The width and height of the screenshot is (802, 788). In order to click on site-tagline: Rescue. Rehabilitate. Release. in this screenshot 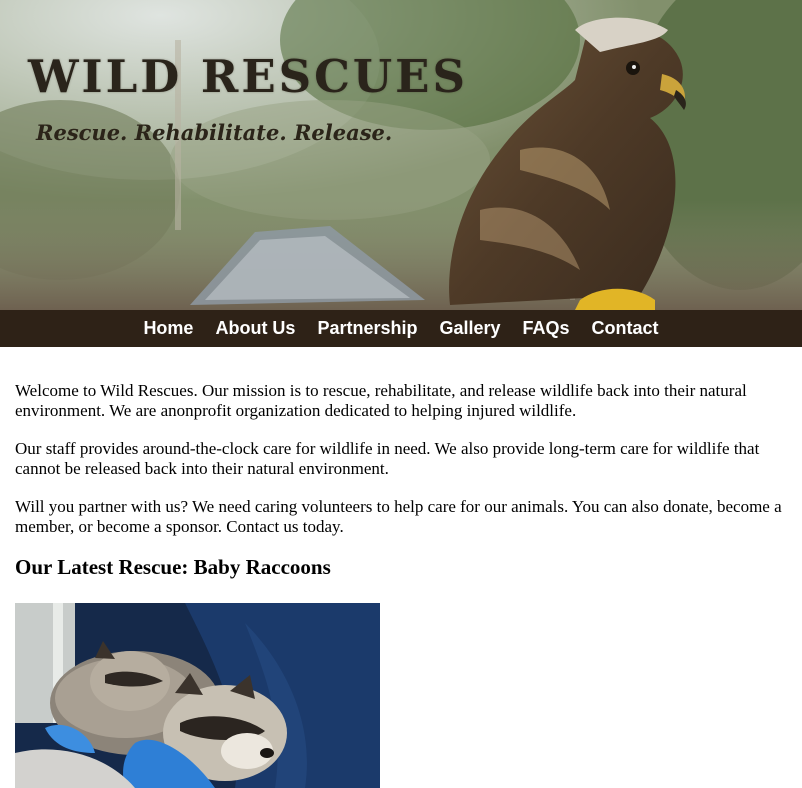, I will do `click(214, 132)`.